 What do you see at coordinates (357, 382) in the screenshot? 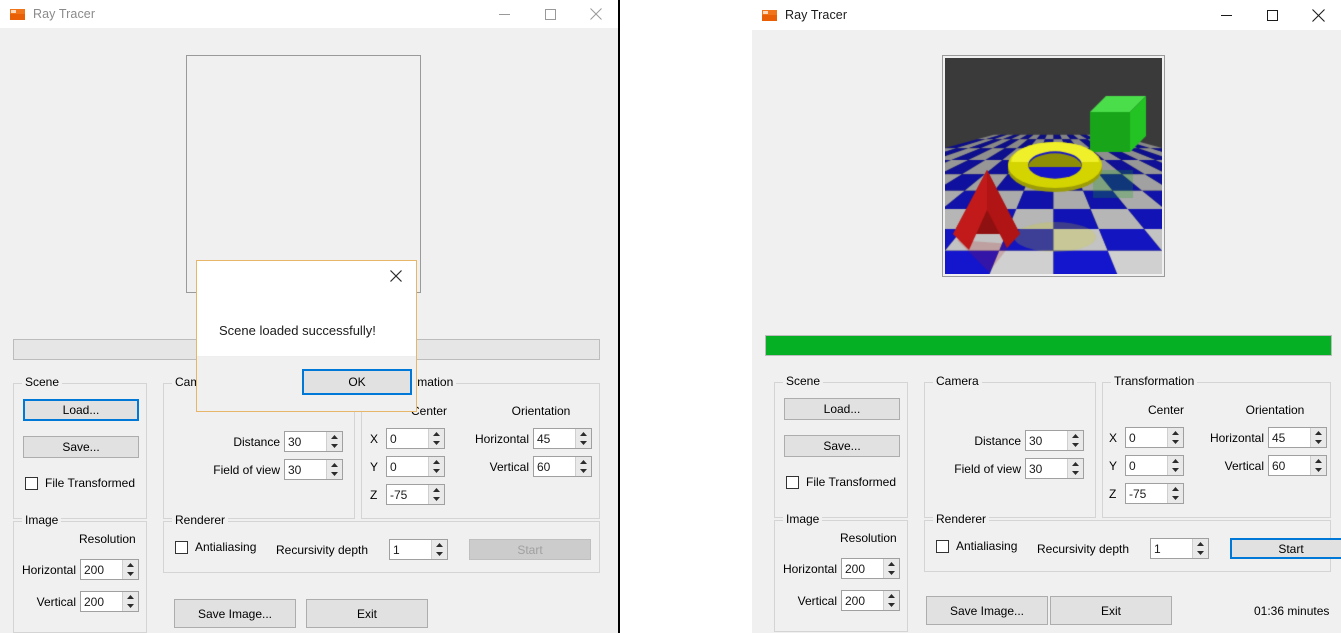
I see `dialog-ok-button: OK` at bounding box center [357, 382].